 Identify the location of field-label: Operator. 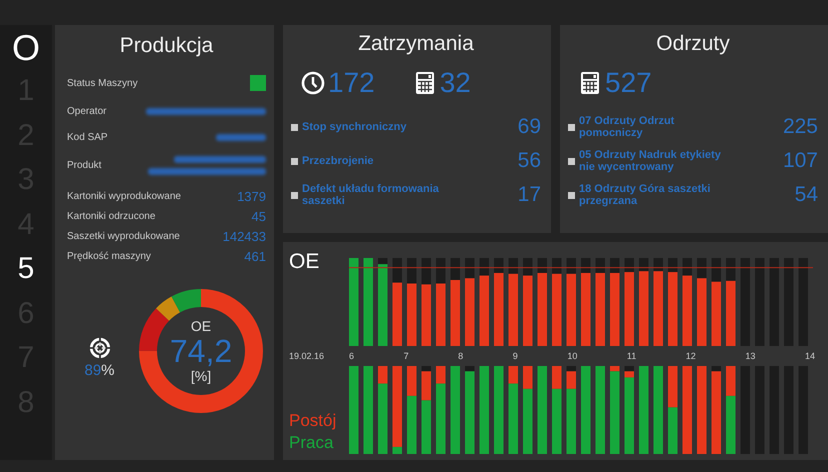
(86, 111).